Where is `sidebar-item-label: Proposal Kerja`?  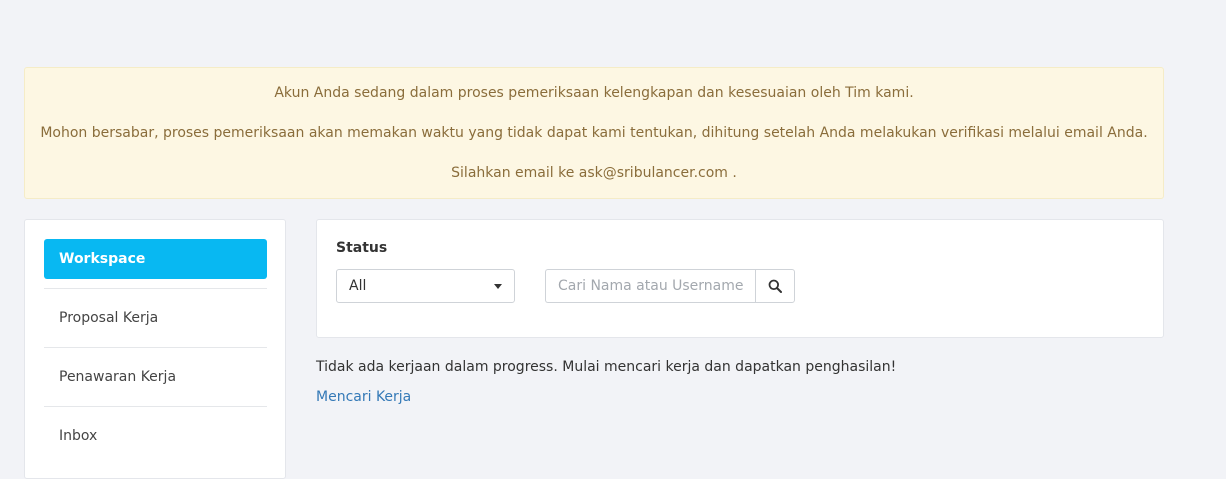
sidebar-item-label: Proposal Kerja is located at coordinates (109, 318).